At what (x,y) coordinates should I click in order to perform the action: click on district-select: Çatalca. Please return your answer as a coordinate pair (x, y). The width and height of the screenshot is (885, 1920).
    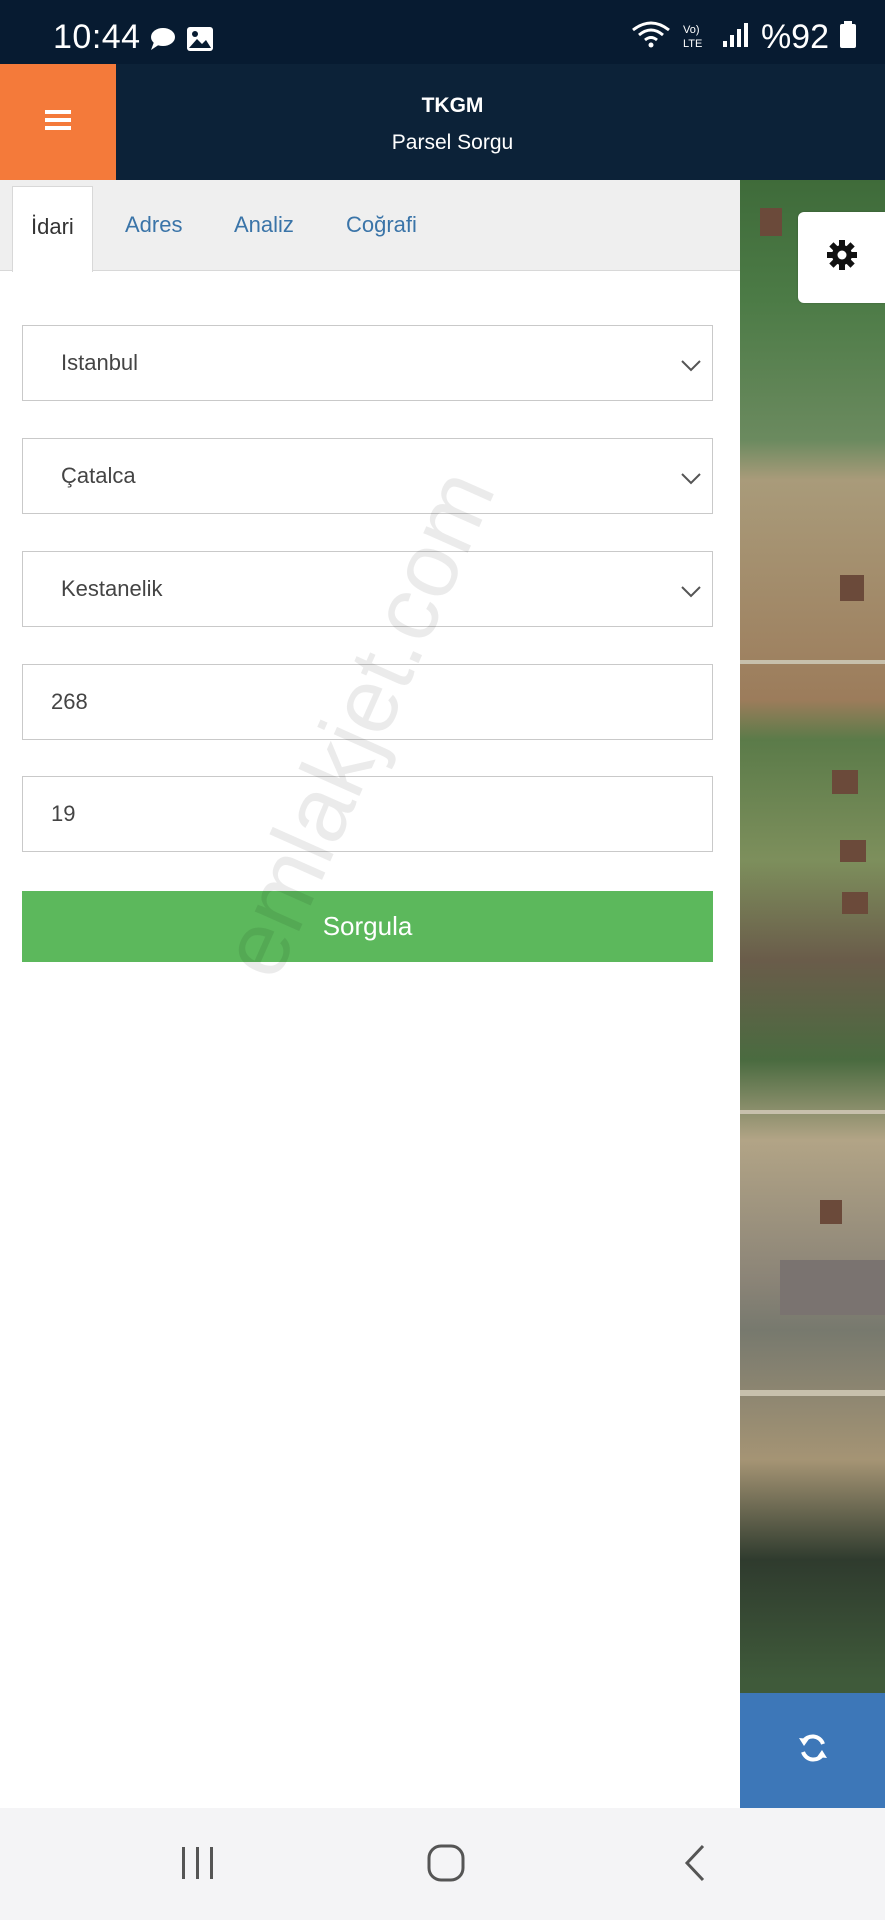
    Looking at the image, I should click on (367, 476).